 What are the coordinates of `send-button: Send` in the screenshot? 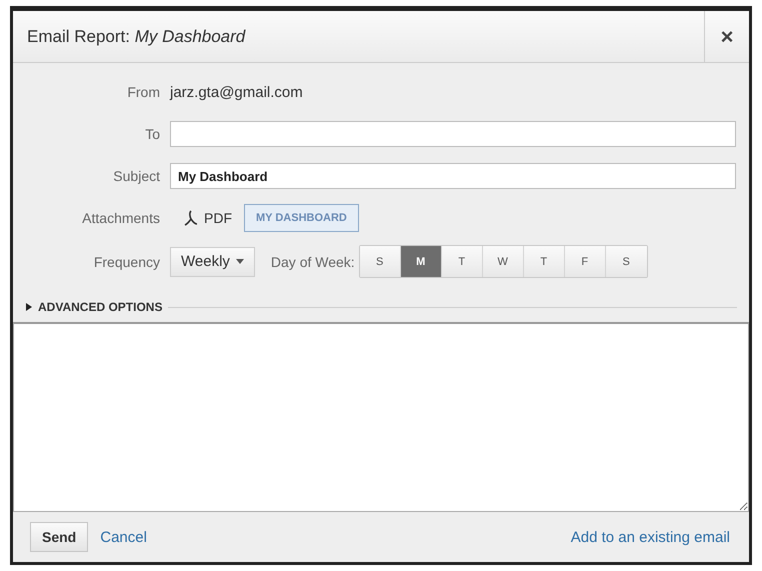 It's located at (59, 537).